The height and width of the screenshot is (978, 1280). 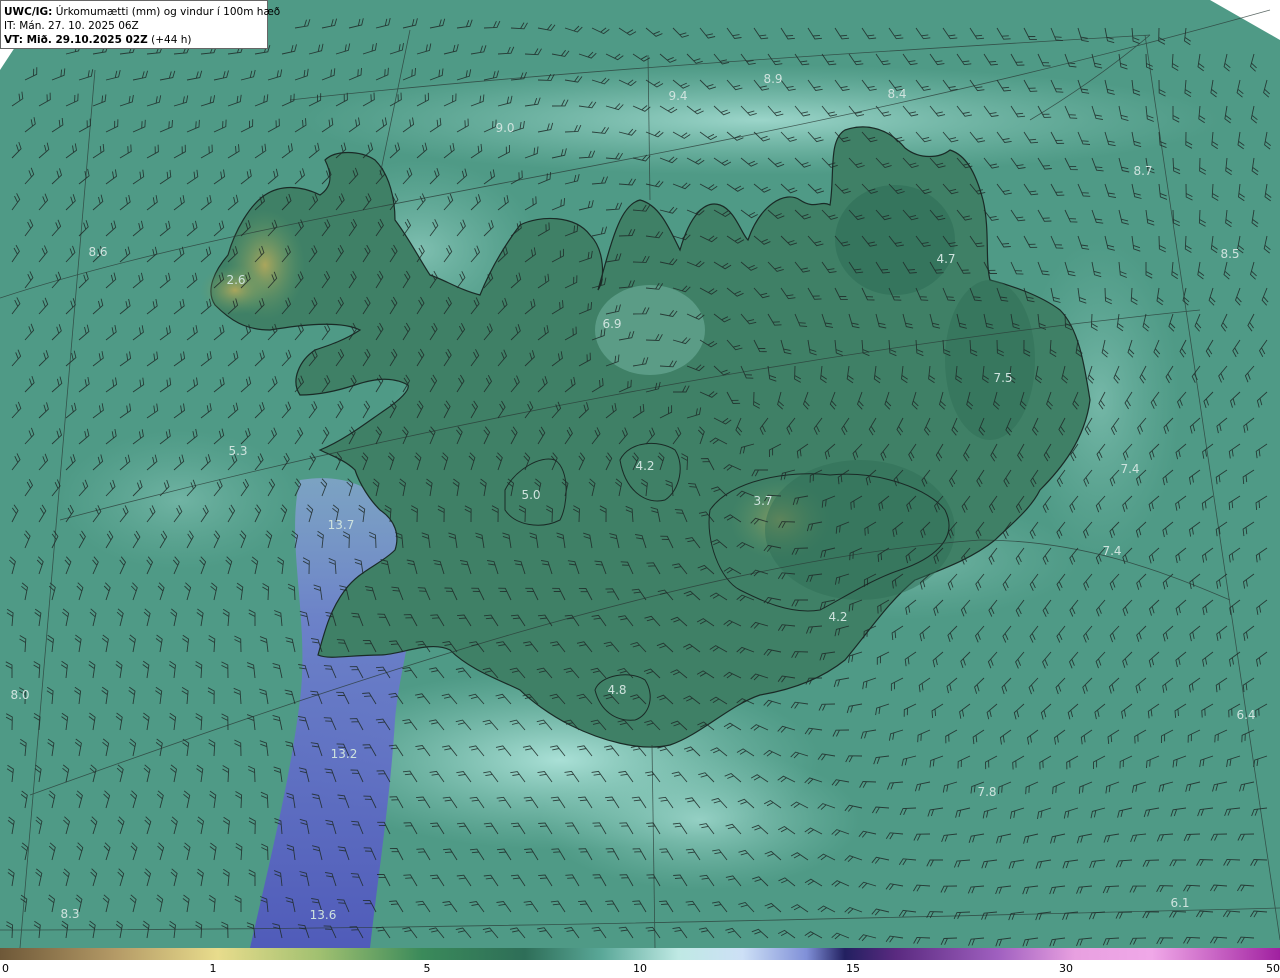 What do you see at coordinates (504, 128) in the screenshot?
I see `precip-value-label: 9.0` at bounding box center [504, 128].